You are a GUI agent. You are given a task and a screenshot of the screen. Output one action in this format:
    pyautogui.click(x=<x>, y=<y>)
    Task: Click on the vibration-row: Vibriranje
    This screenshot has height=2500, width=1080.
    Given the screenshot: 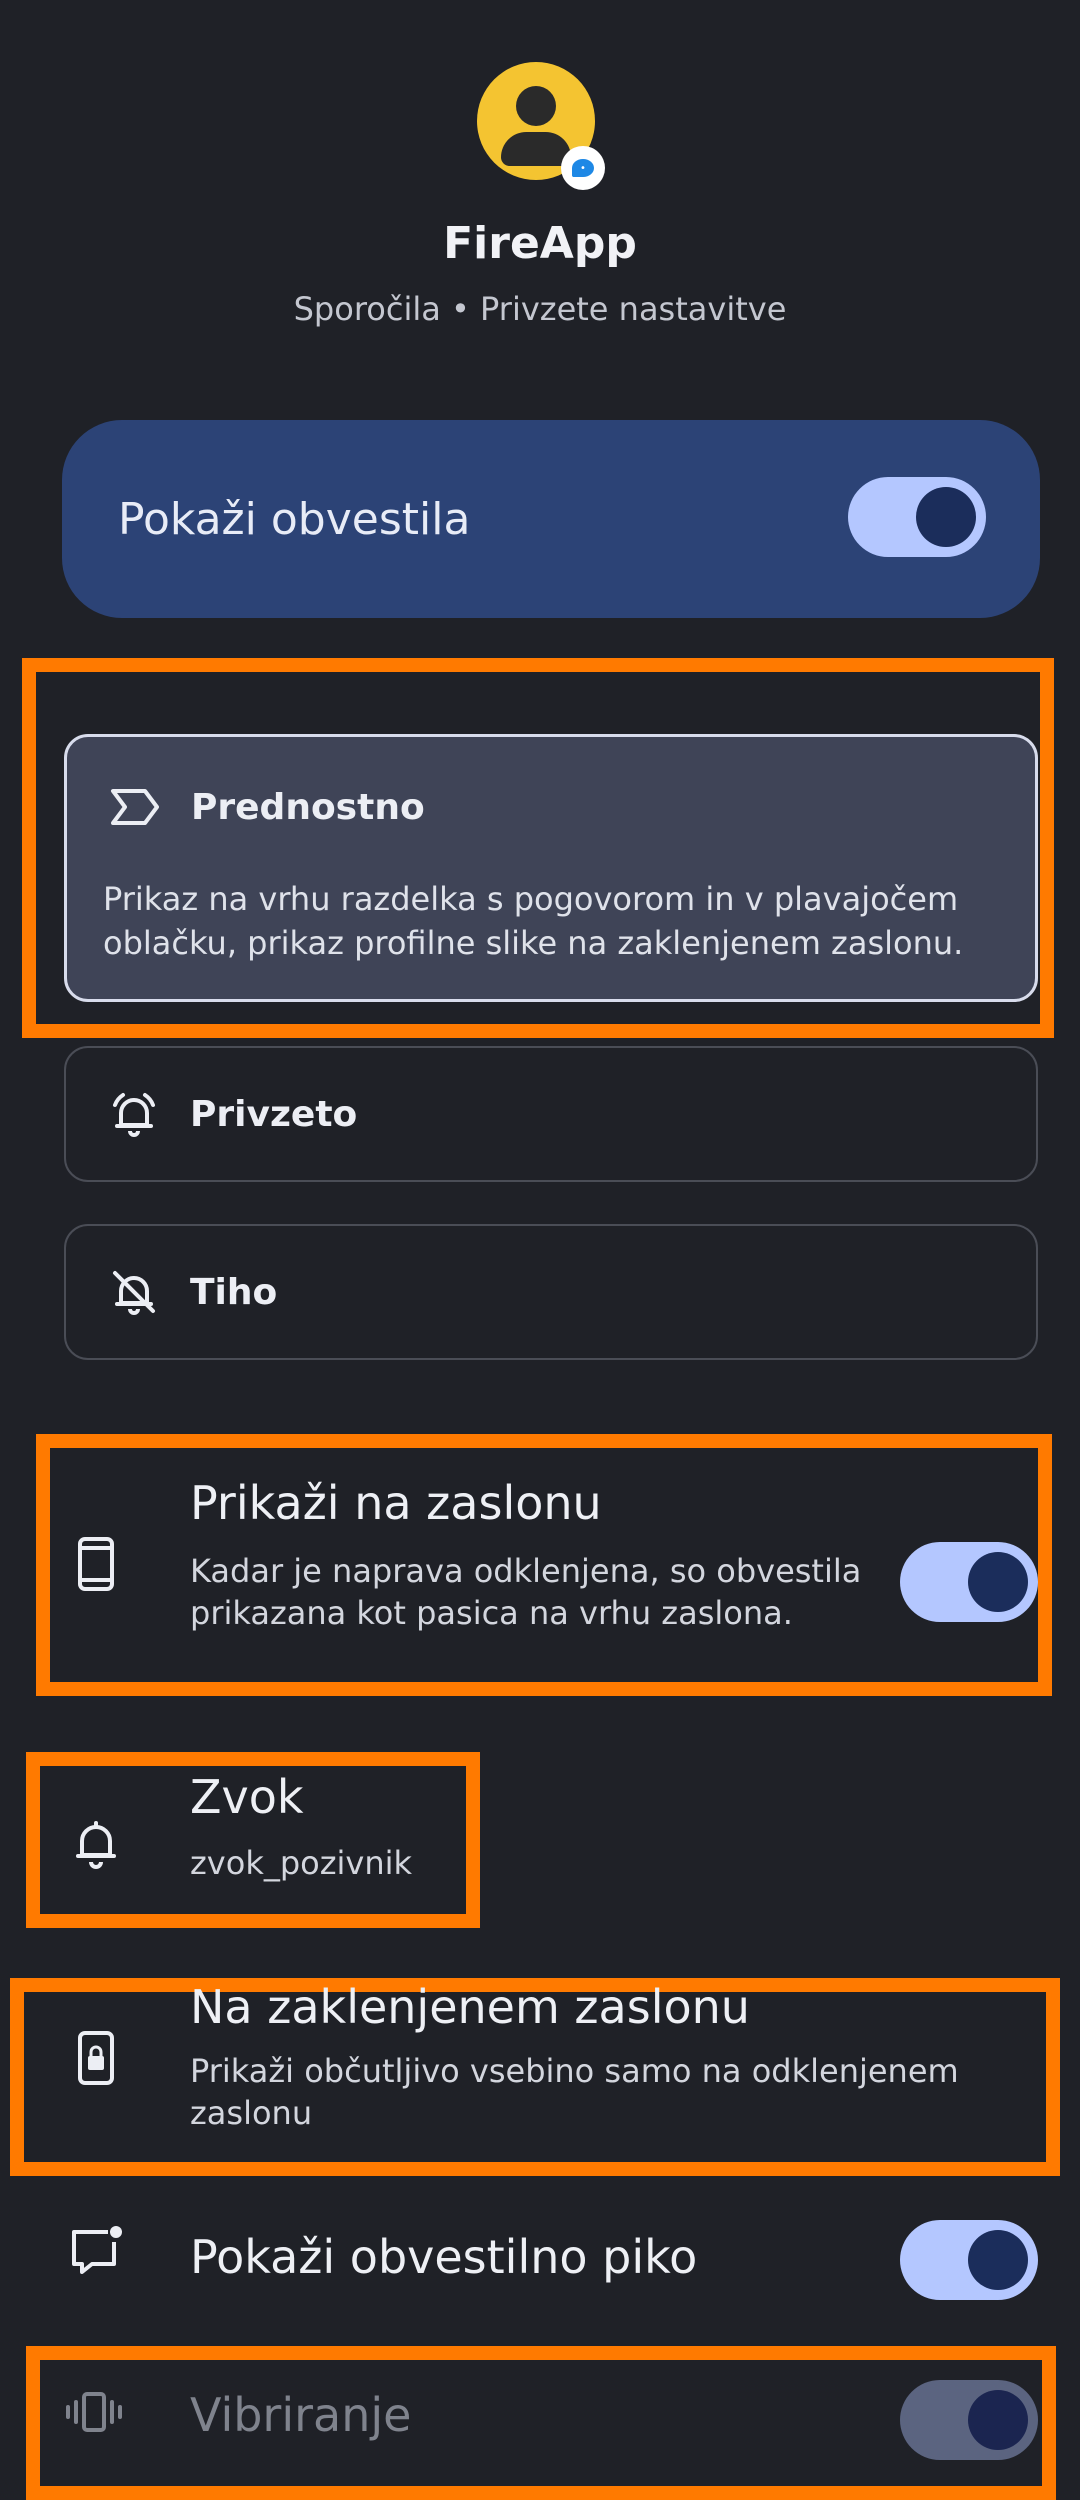 What is the action you would take?
    pyautogui.click(x=554, y=2421)
    